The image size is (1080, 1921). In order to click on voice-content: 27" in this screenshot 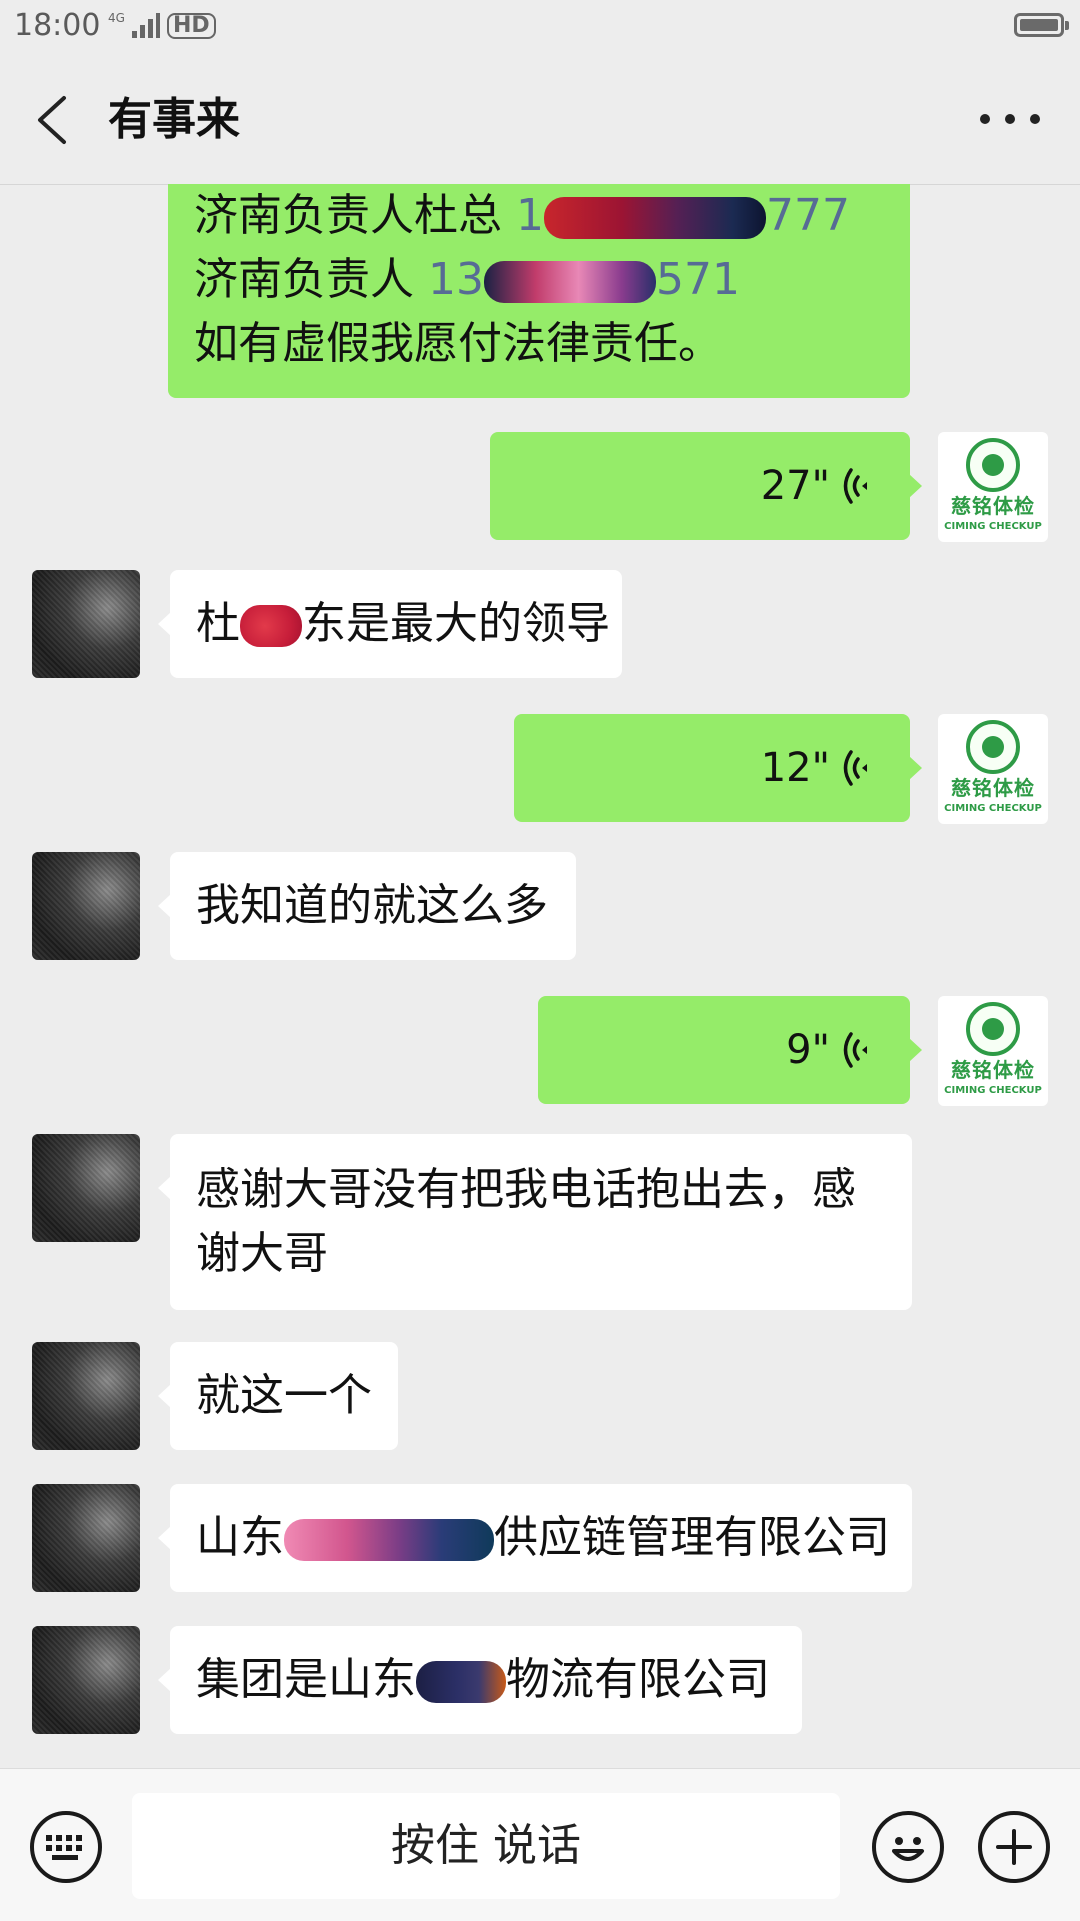, I will do `click(817, 486)`.